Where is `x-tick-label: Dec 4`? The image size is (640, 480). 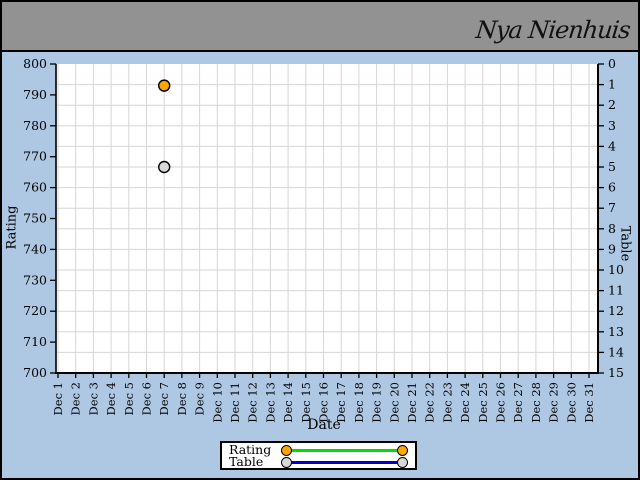
x-tick-label: Dec 4 is located at coordinates (111, 398).